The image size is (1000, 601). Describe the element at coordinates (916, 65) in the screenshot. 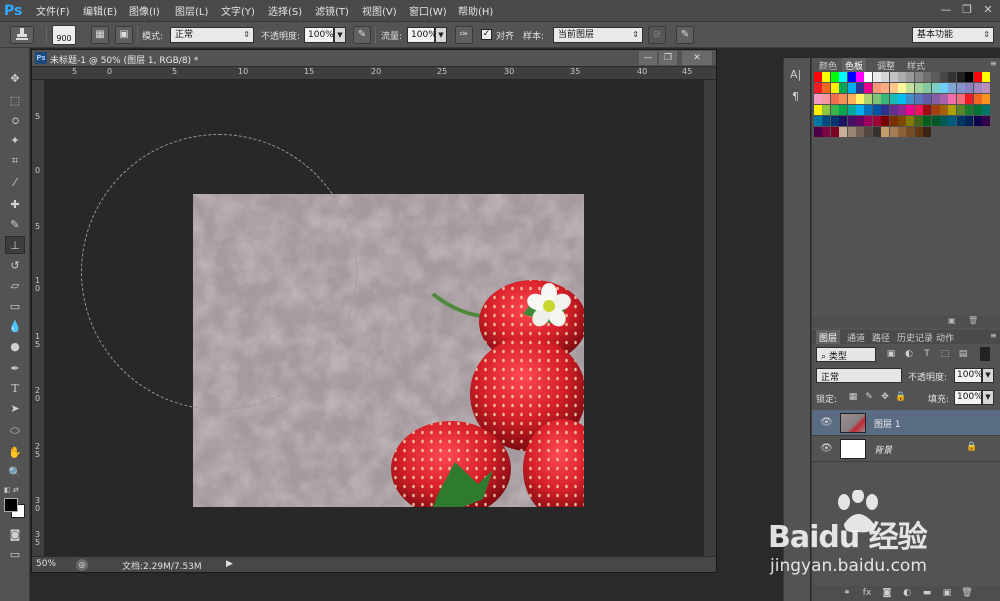

I see `tab-styles: 样式` at that location.